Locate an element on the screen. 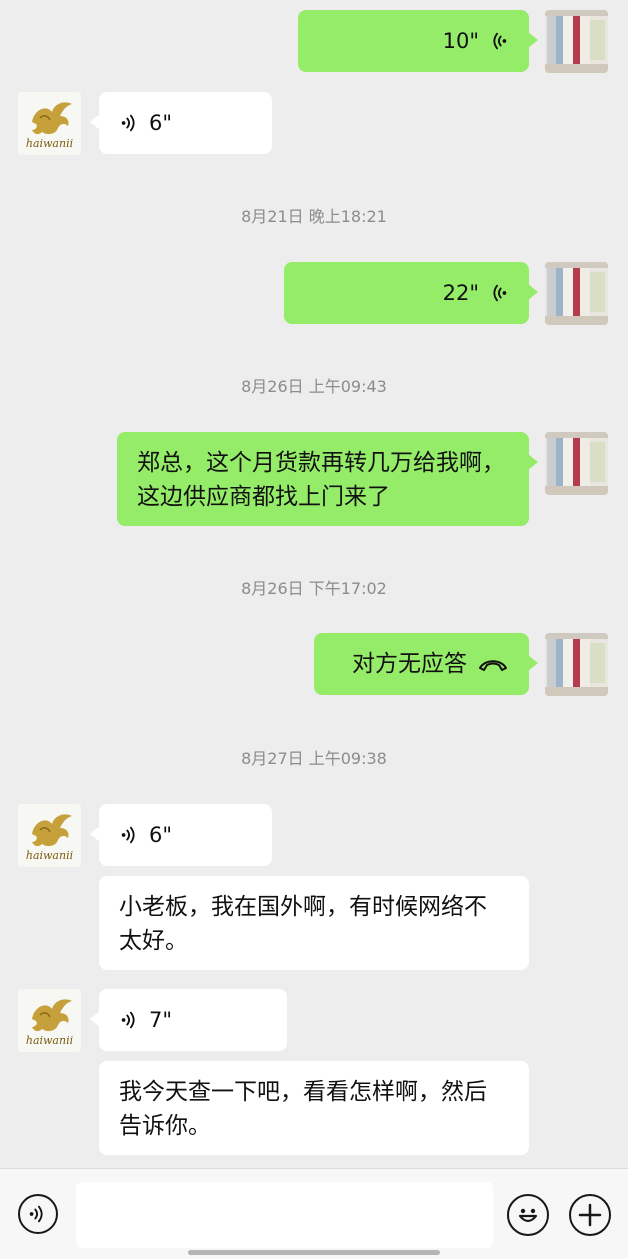 The height and width of the screenshot is (1259, 628). timestamp: 8月21日 晚上18:21 is located at coordinates (314, 216).